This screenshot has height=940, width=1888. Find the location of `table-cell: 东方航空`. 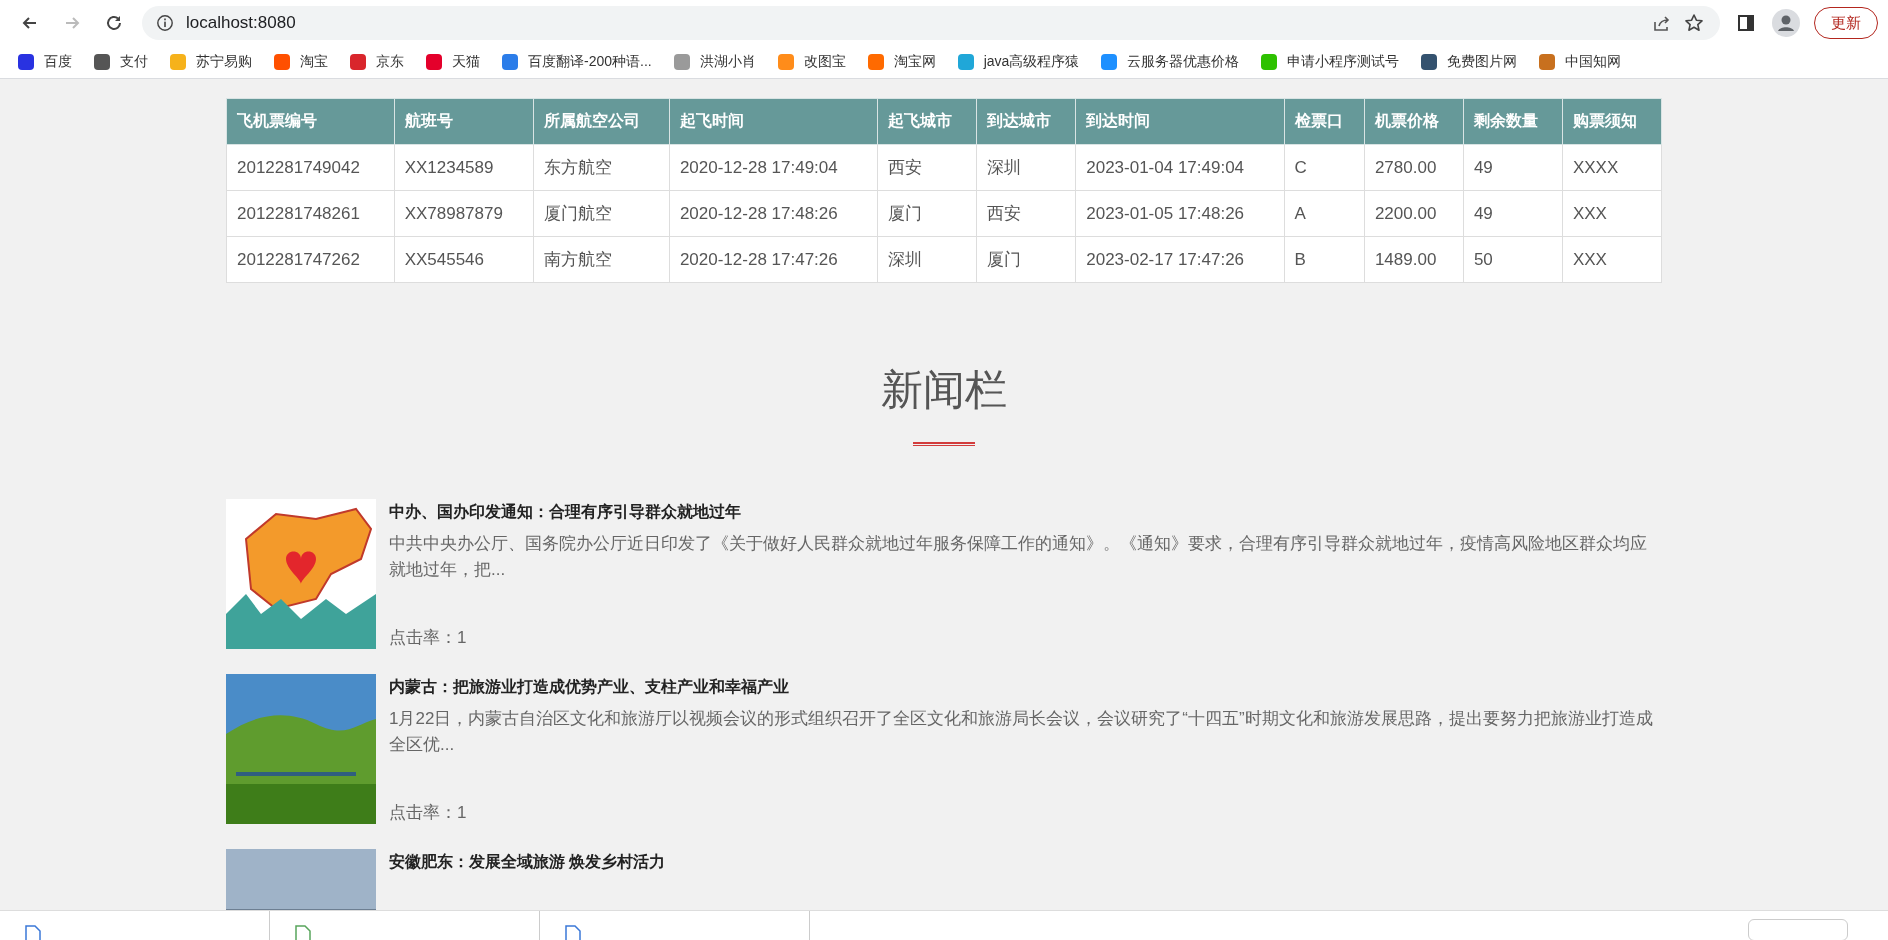

table-cell: 东方航空 is located at coordinates (601, 167).